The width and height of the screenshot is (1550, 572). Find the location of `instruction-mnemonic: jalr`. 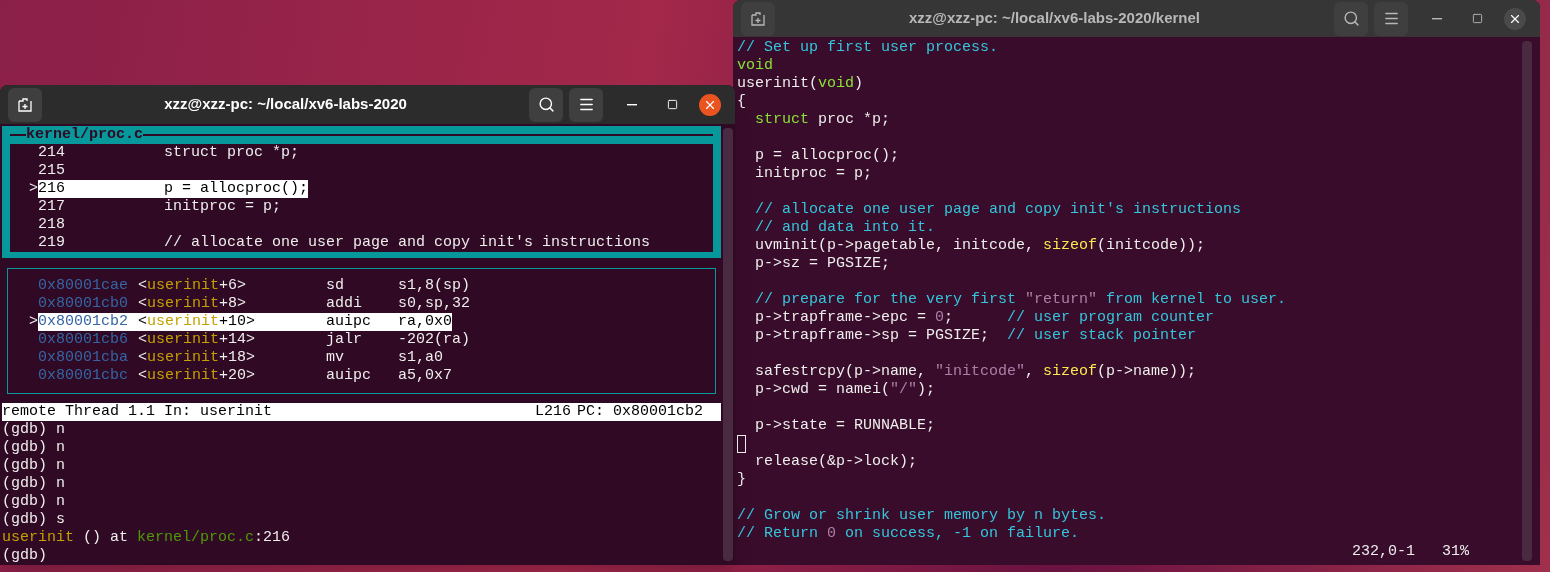

instruction-mnemonic: jalr is located at coordinates (344, 340).